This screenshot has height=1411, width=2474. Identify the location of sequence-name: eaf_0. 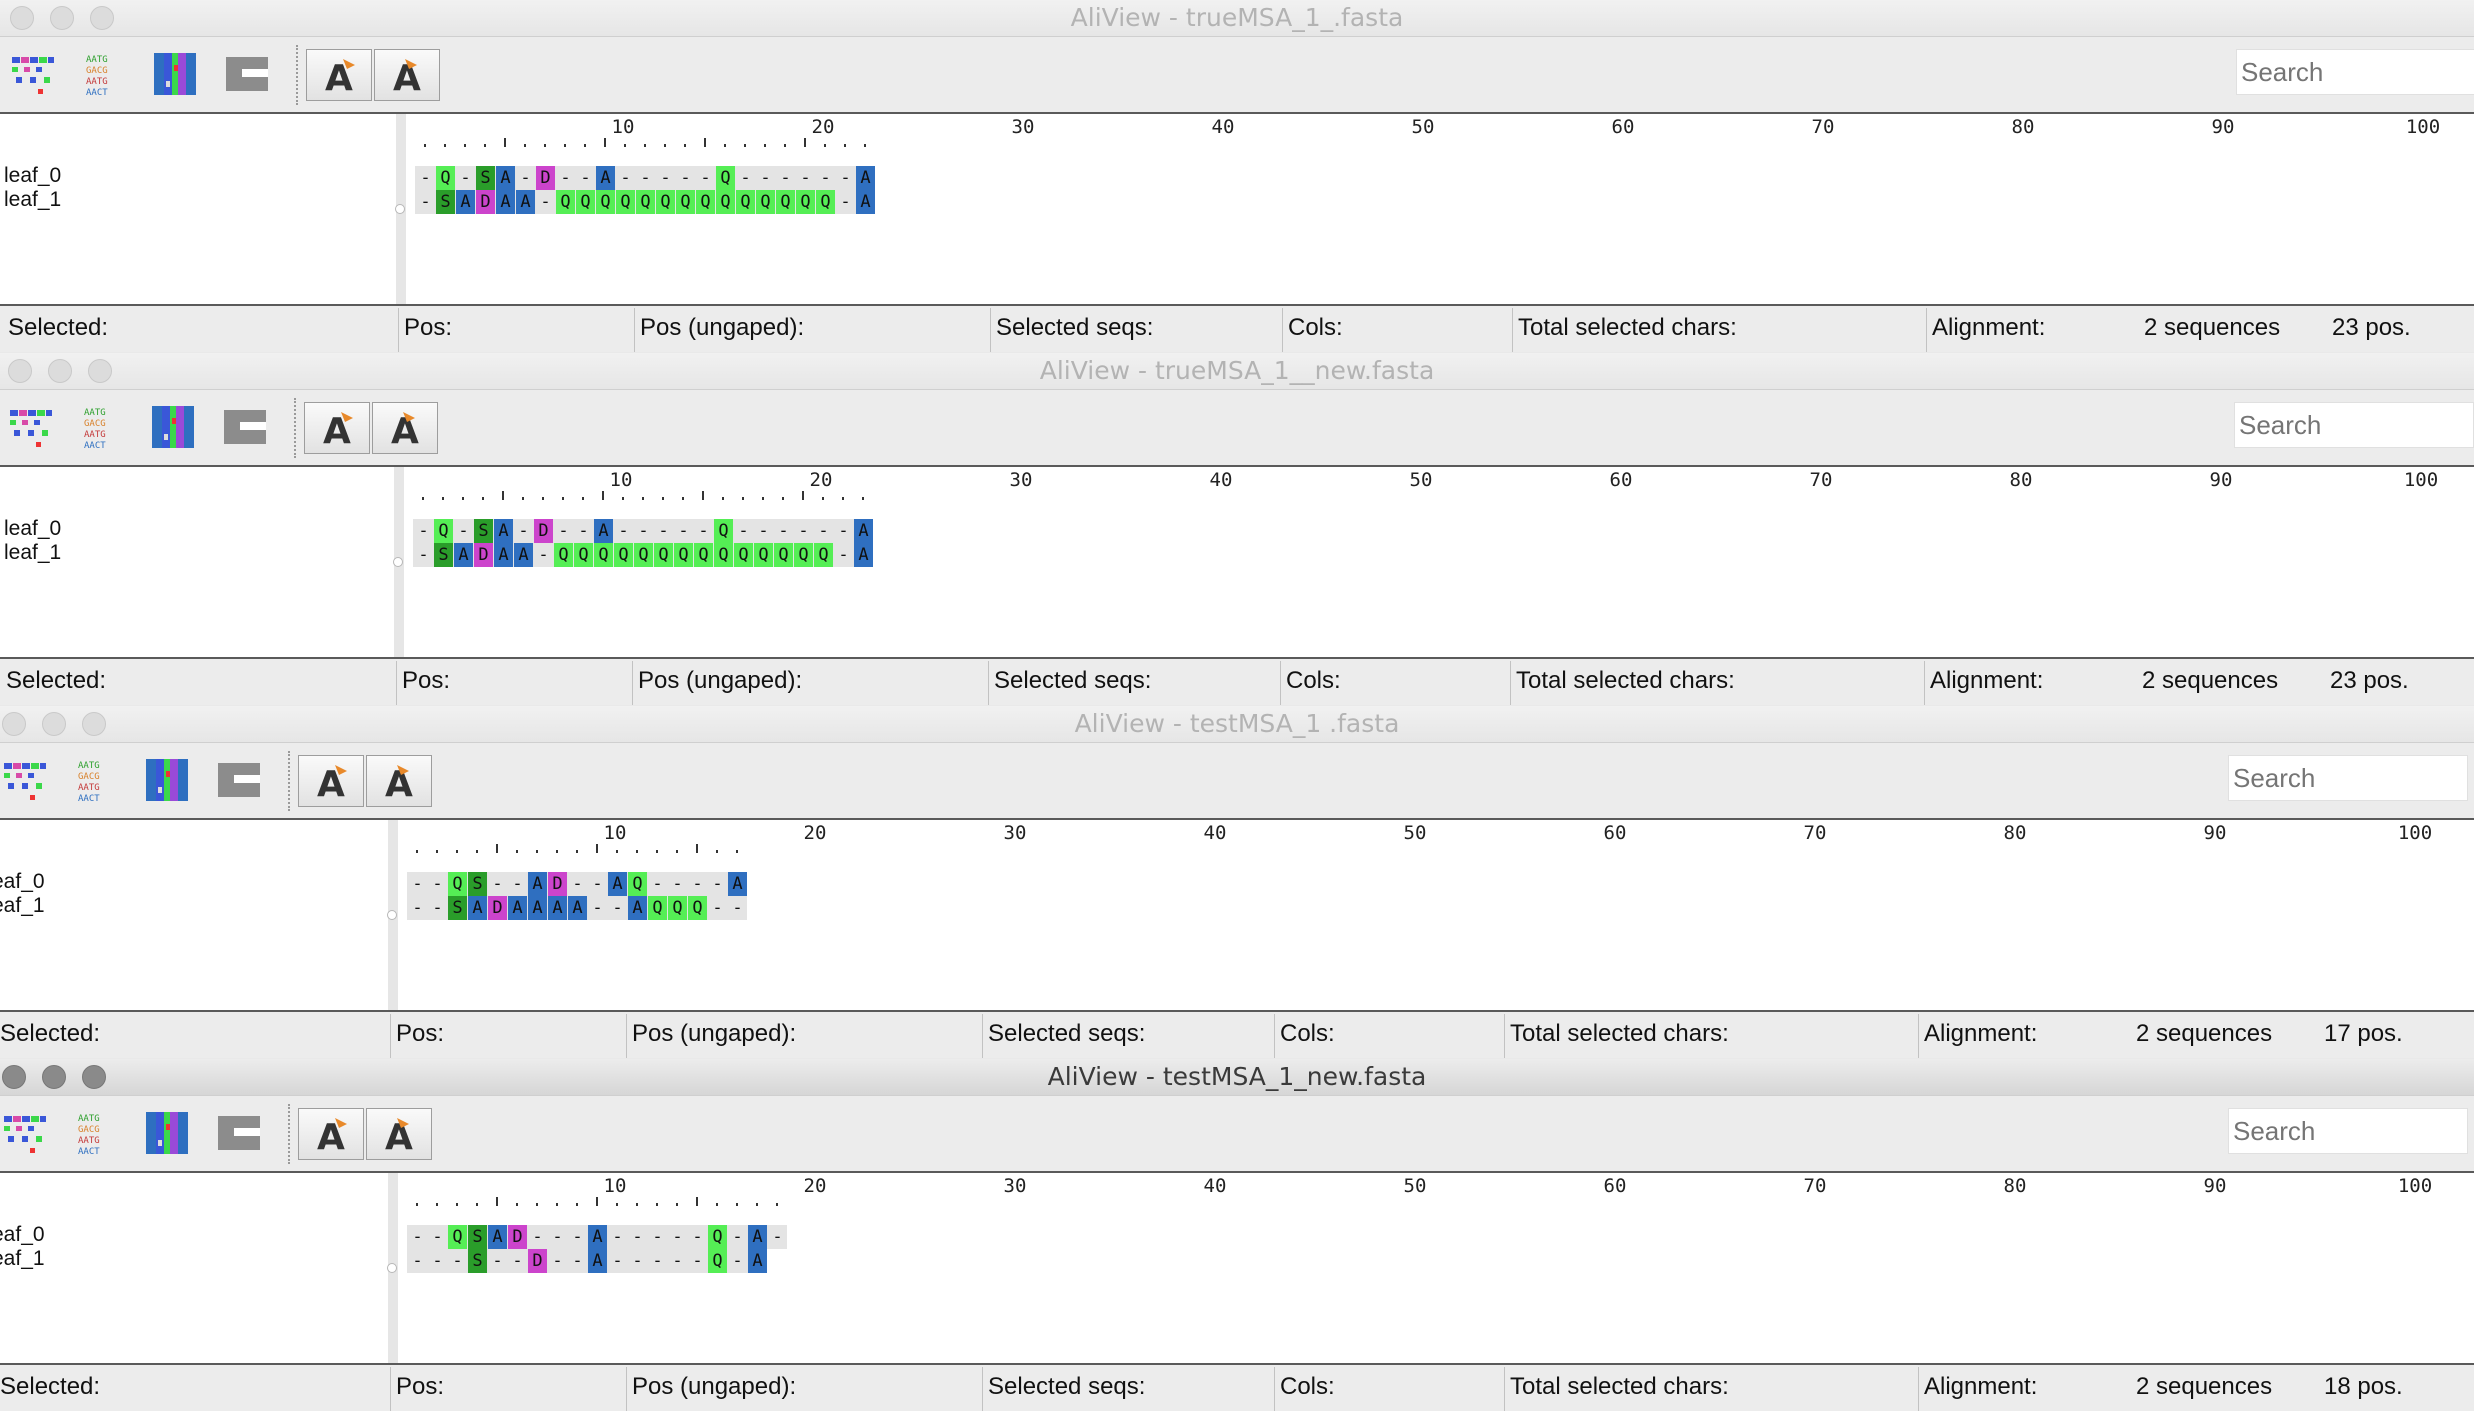
(22, 1235).